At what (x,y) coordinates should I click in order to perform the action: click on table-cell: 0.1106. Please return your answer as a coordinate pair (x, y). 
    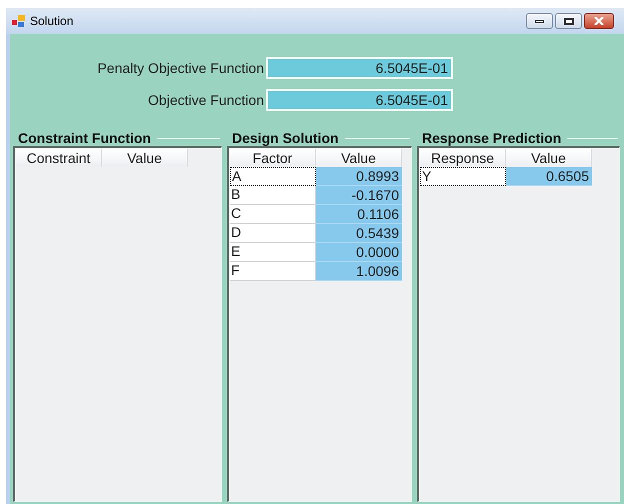
    Looking at the image, I should click on (359, 214).